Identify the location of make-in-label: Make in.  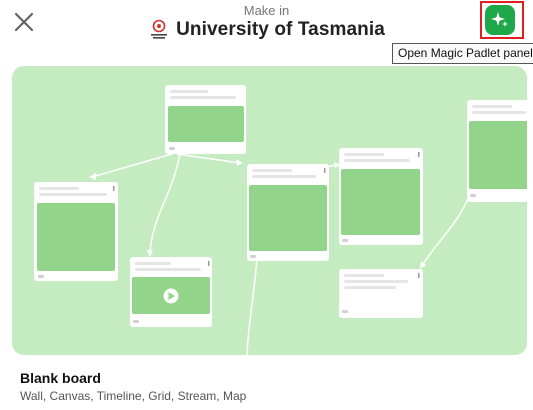
(266, 10).